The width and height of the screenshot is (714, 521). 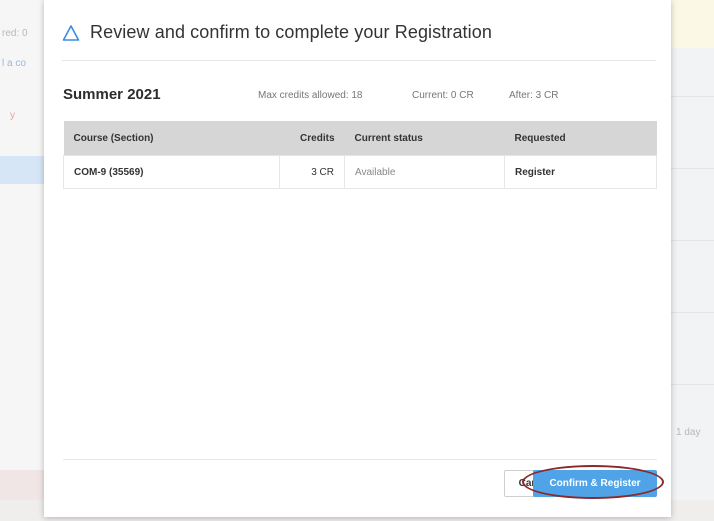 I want to click on course-cell: COM-9 (35569), so click(x=171, y=172).